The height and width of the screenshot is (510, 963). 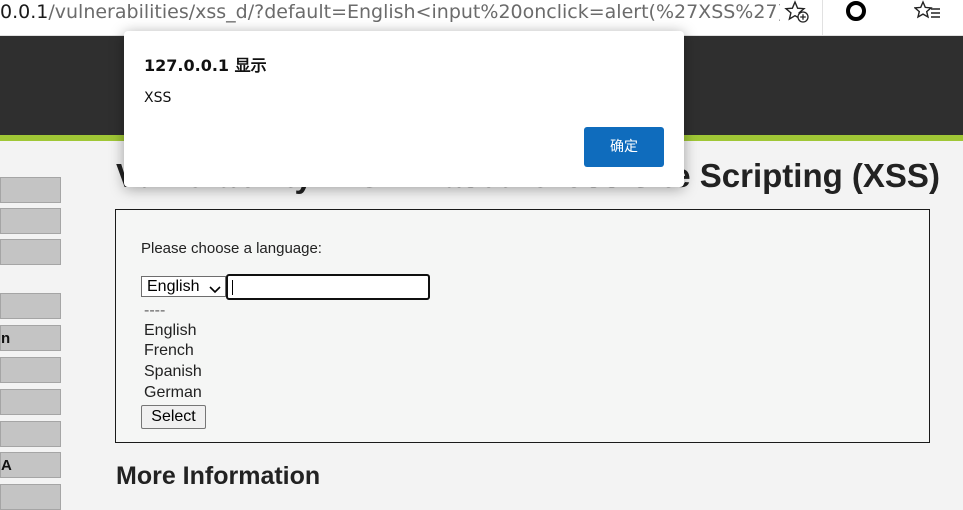 What do you see at coordinates (6, 338) in the screenshot?
I see `sidebar-item-label: n` at bounding box center [6, 338].